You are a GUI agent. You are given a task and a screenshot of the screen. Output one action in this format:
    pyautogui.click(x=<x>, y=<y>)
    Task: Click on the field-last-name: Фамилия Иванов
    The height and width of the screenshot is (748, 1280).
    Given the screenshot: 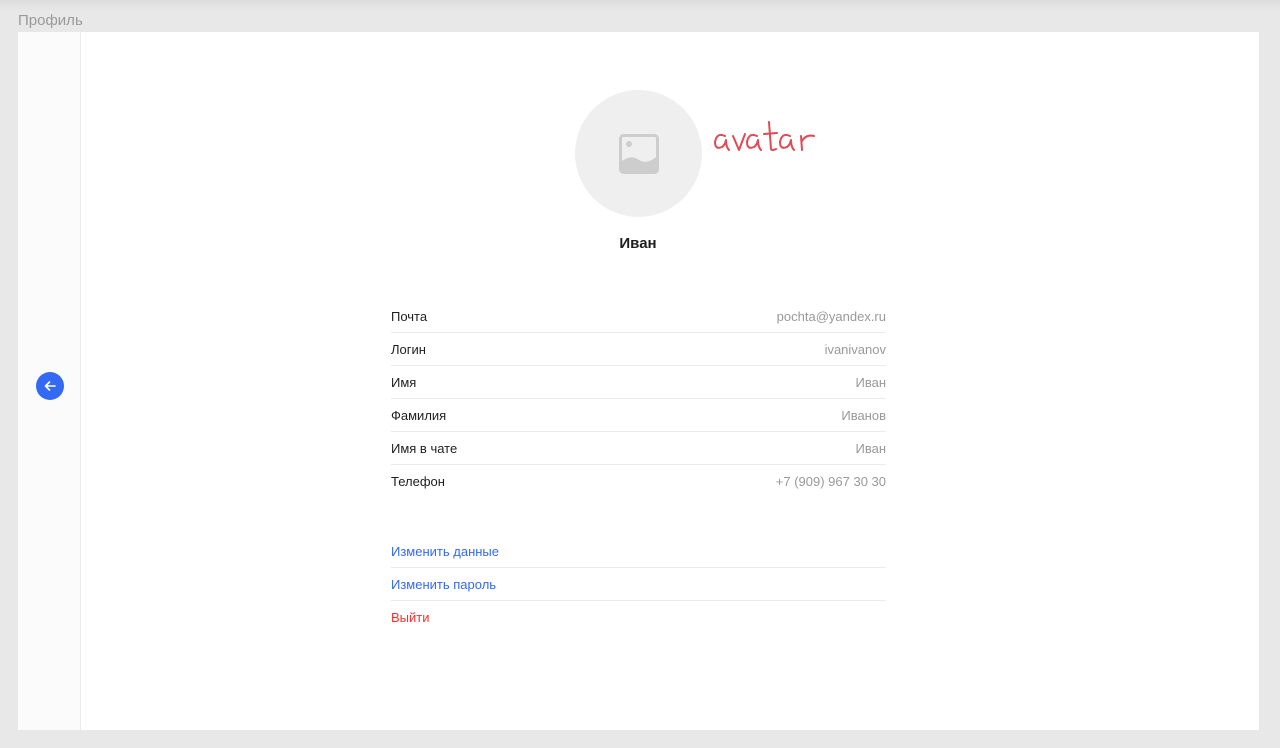 What is the action you would take?
    pyautogui.click(x=638, y=415)
    